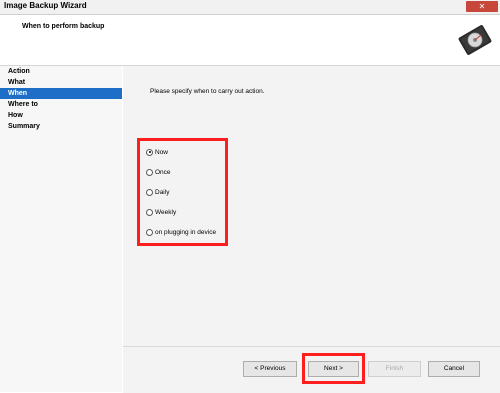  Describe the element at coordinates (61, 71) in the screenshot. I see `sidebar-item-action: Action` at that location.